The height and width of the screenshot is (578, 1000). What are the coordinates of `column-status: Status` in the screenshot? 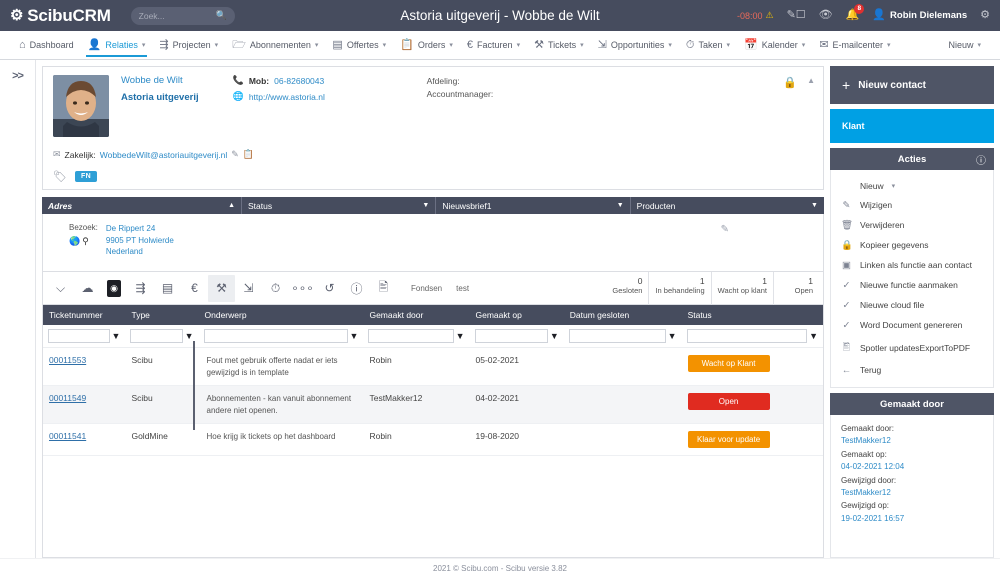 It's located at (752, 315).